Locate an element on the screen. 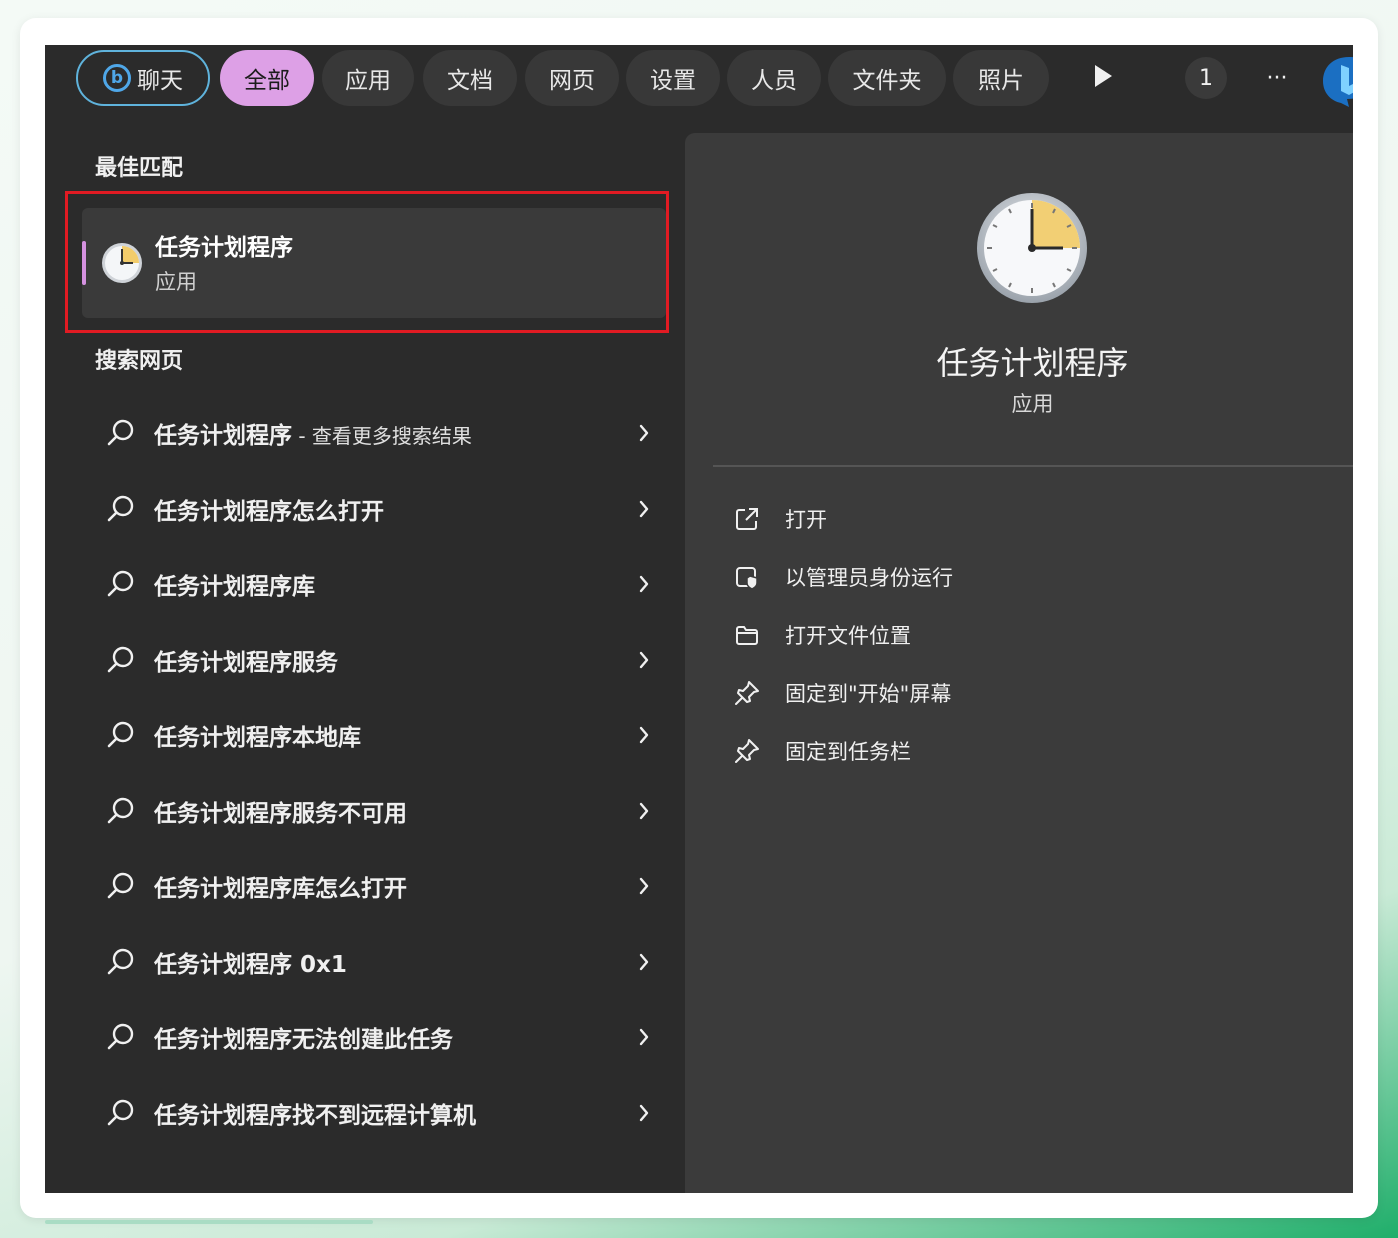 The image size is (1398, 1238). task-scheduler-clock-icon is located at coordinates (1032, 248).